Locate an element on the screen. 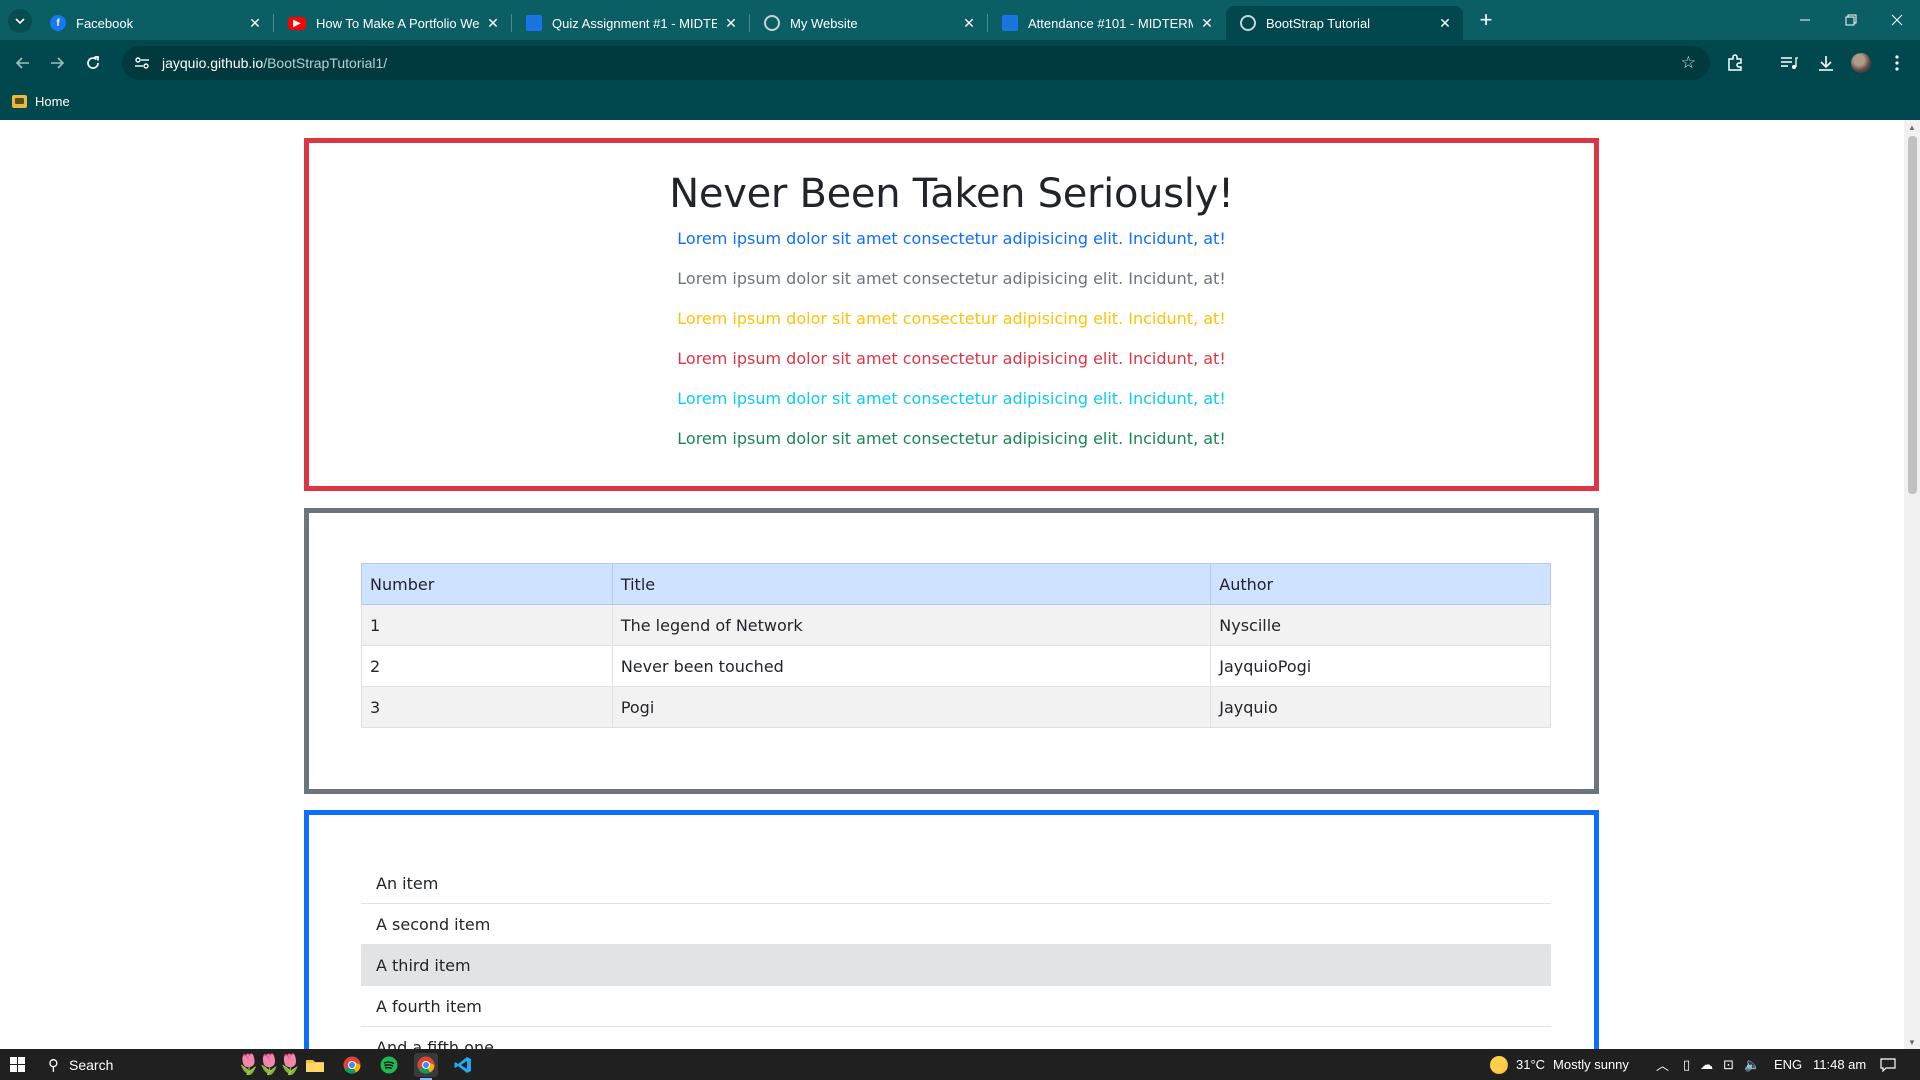 The width and height of the screenshot is (1920, 1080). site-settings-icon is located at coordinates (142, 63).